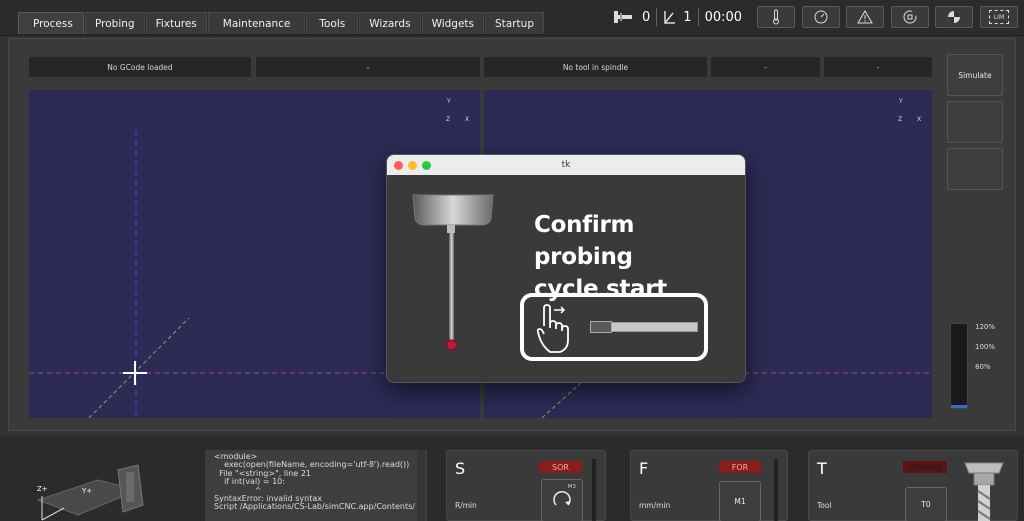  I want to click on touch-probe-icon, so click(453, 273).